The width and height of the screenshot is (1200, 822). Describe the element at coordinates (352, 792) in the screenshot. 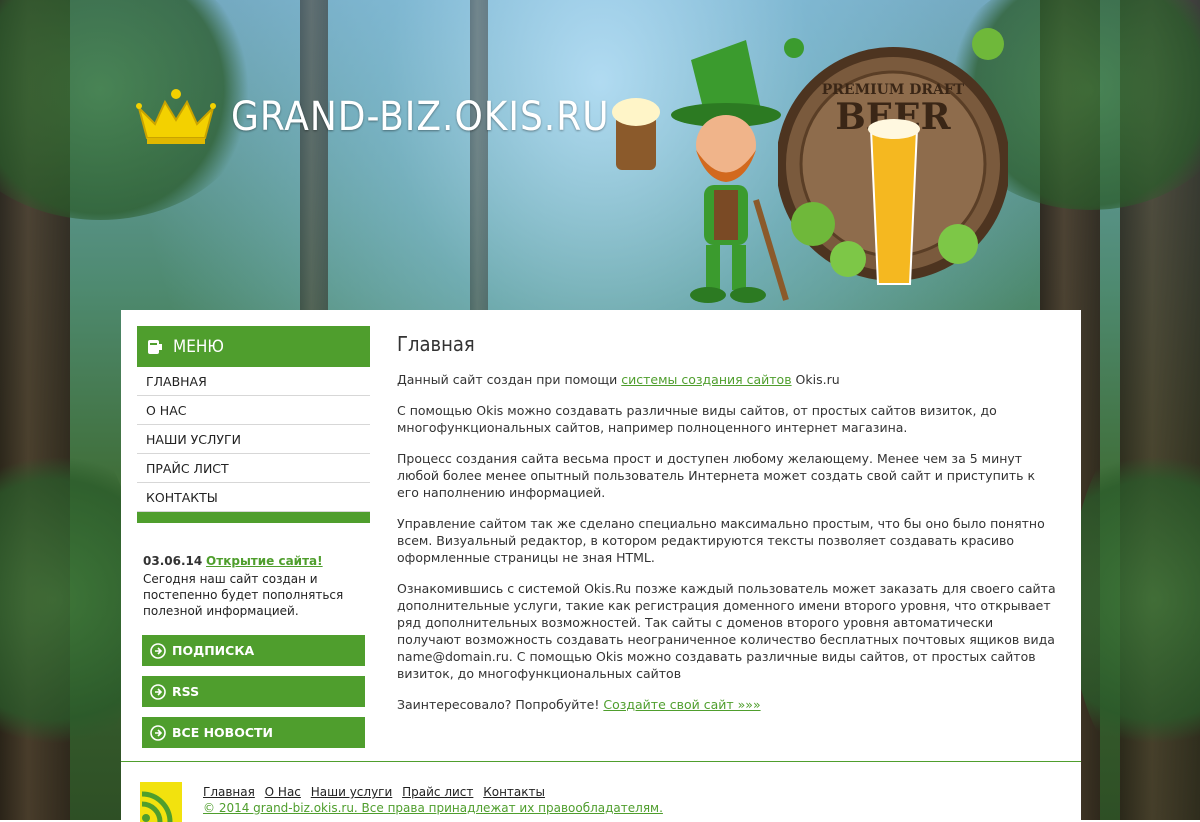

I see `footer-link-services: Наши услуги` at that location.